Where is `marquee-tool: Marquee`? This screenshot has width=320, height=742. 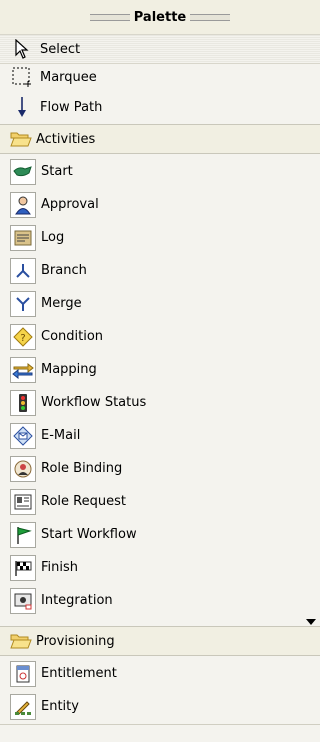 marquee-tool: Marquee is located at coordinates (160, 77).